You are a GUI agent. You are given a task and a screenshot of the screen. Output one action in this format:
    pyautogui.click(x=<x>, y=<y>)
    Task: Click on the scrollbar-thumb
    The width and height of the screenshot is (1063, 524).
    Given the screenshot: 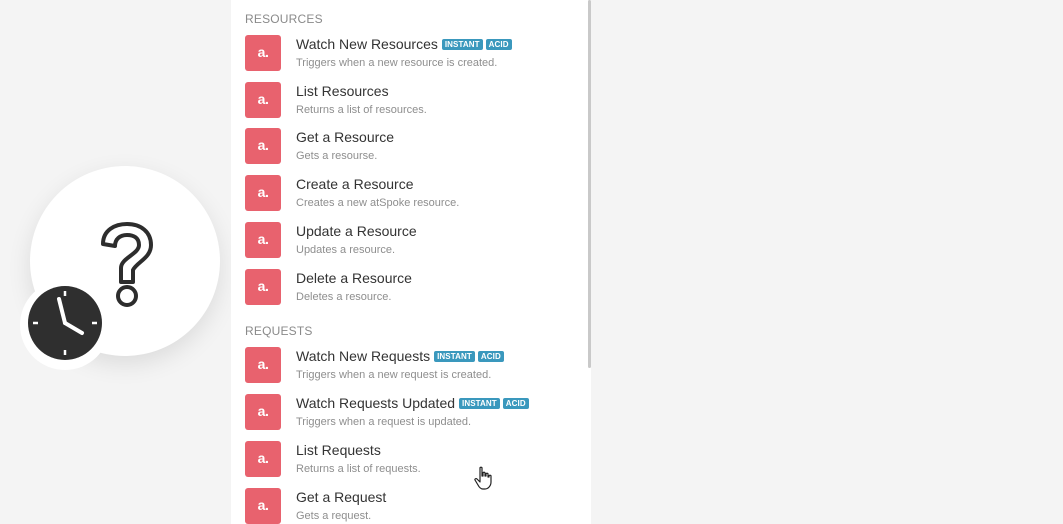 What is the action you would take?
    pyautogui.click(x=589, y=184)
    